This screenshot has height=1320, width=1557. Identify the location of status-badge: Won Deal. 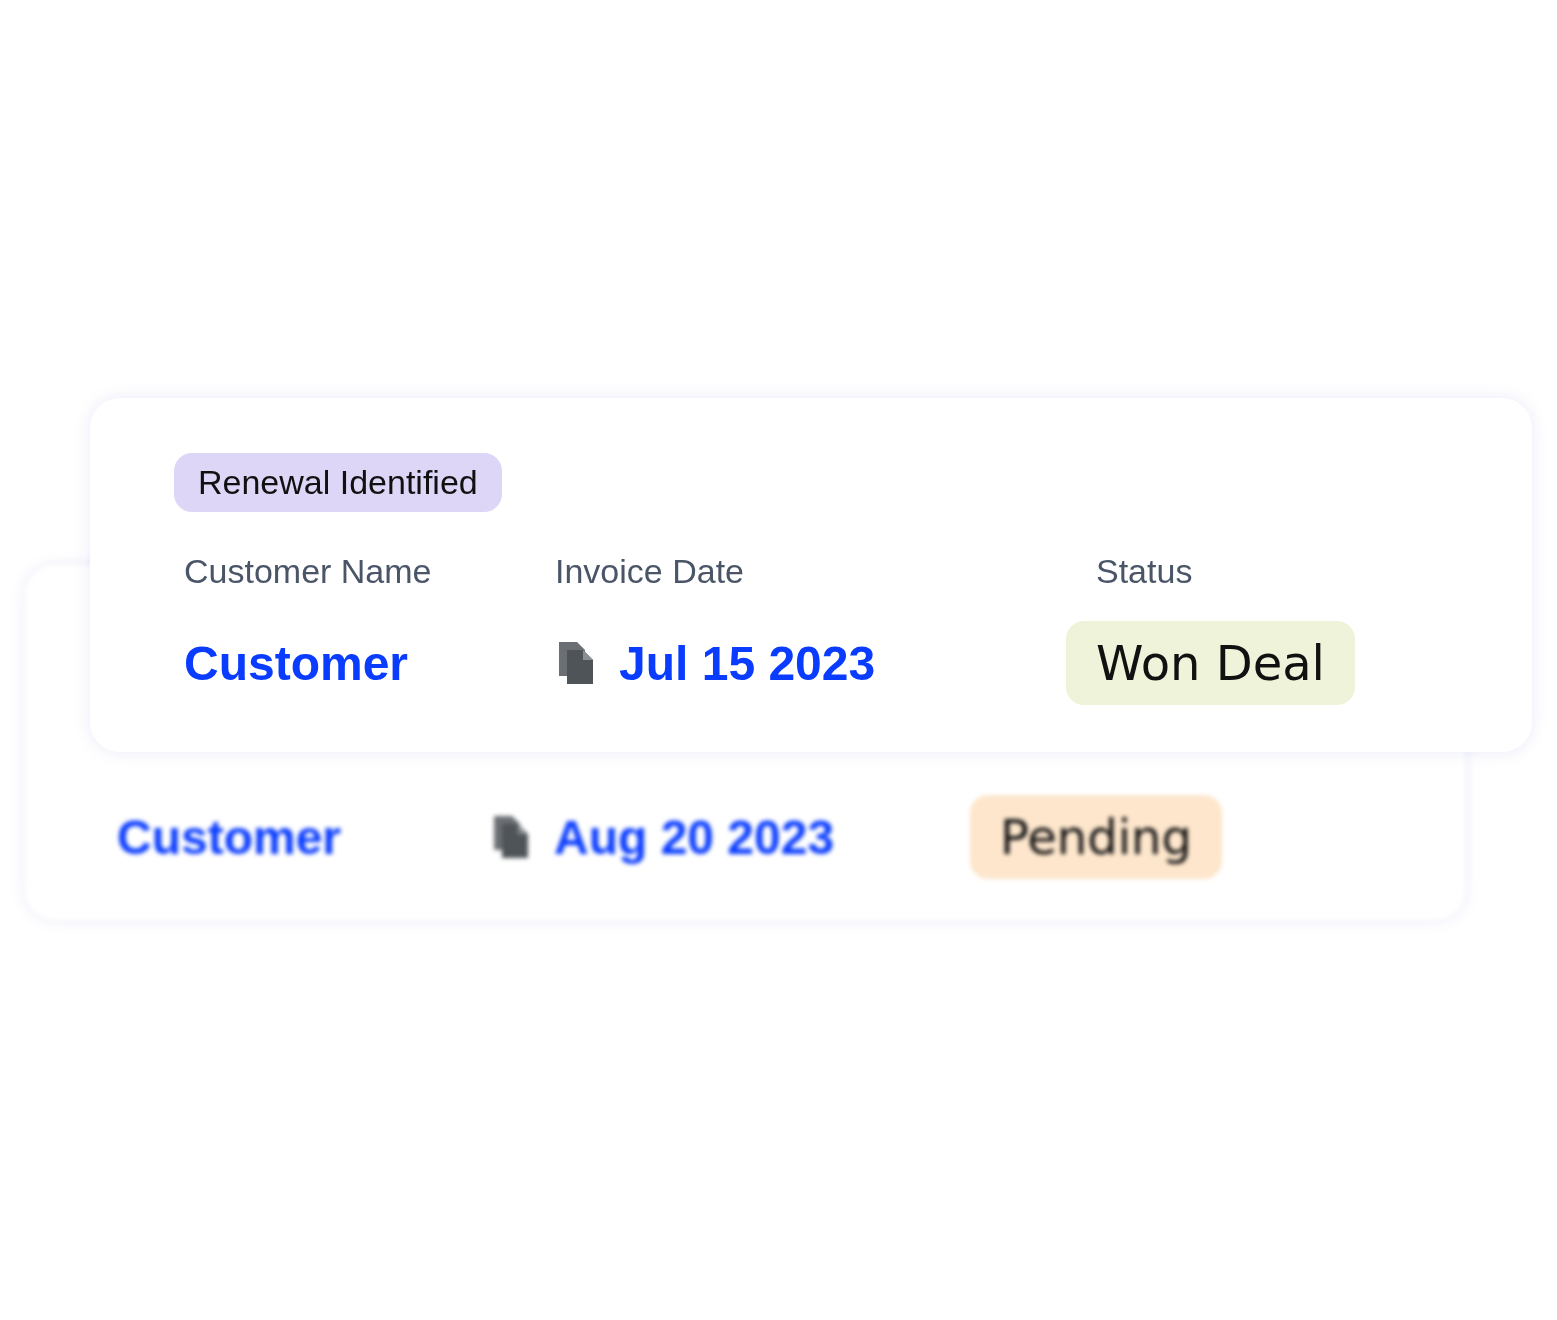
(1210, 663).